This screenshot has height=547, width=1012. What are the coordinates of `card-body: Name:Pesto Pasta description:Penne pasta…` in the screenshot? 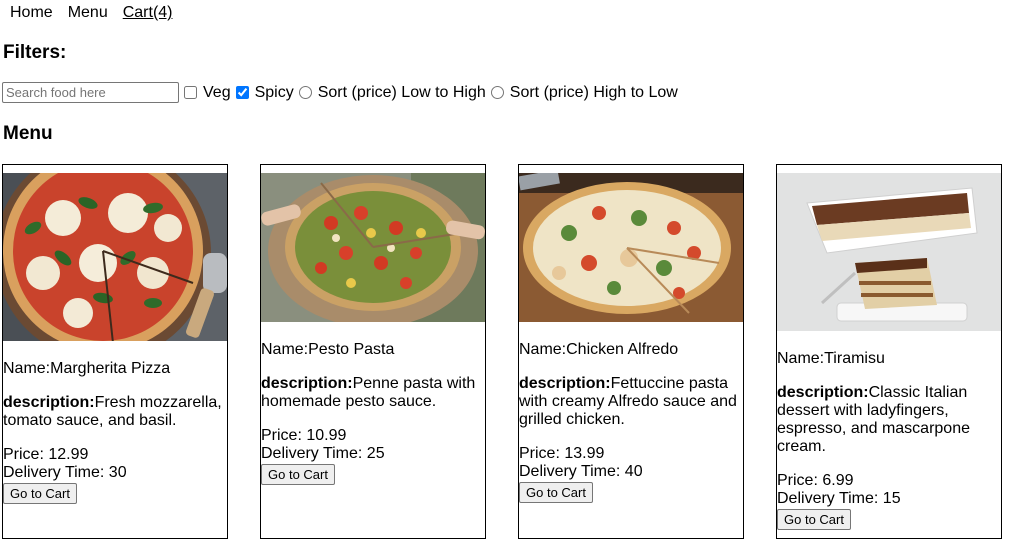 It's located at (373, 413).